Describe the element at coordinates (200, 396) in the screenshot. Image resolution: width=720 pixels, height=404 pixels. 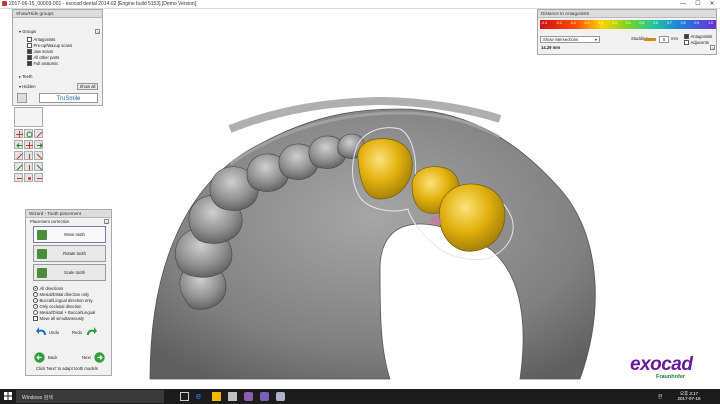
I see `edge-icon: e` at that location.